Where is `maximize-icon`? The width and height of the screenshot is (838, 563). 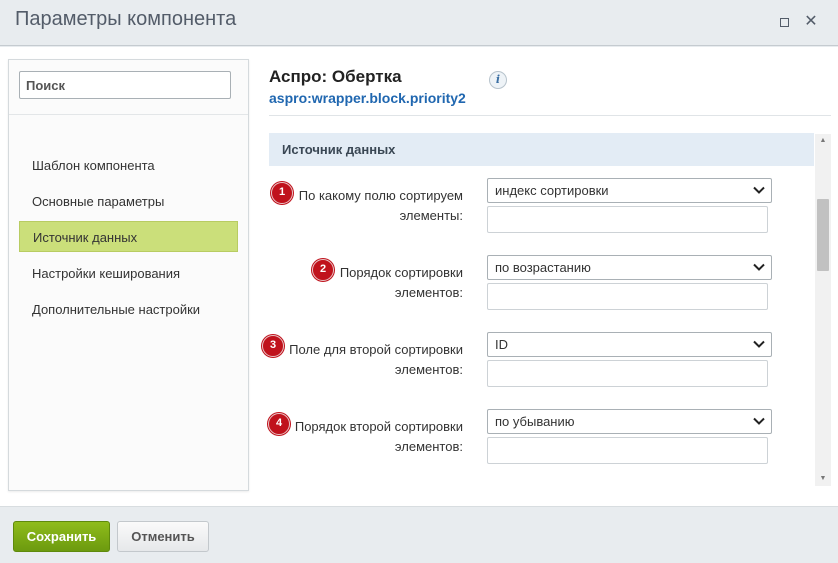
maximize-icon is located at coordinates (784, 22).